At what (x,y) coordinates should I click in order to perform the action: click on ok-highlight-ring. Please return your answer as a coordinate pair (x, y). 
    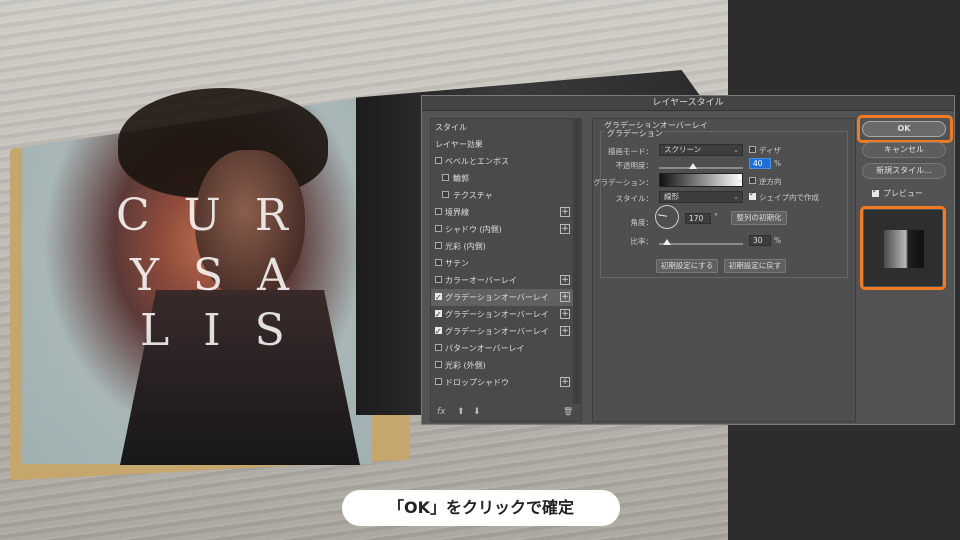
    Looking at the image, I should click on (905, 129).